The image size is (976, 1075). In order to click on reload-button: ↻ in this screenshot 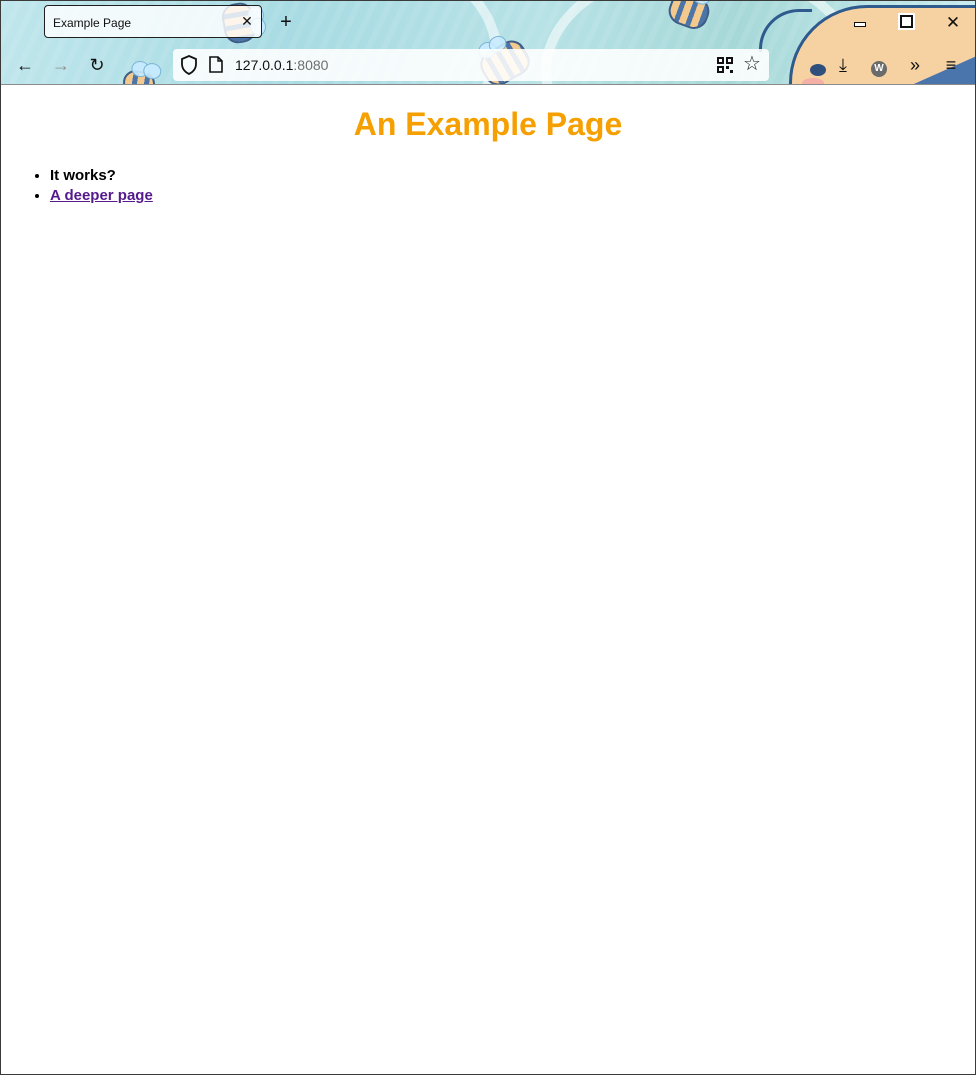, I will do `click(97, 65)`.